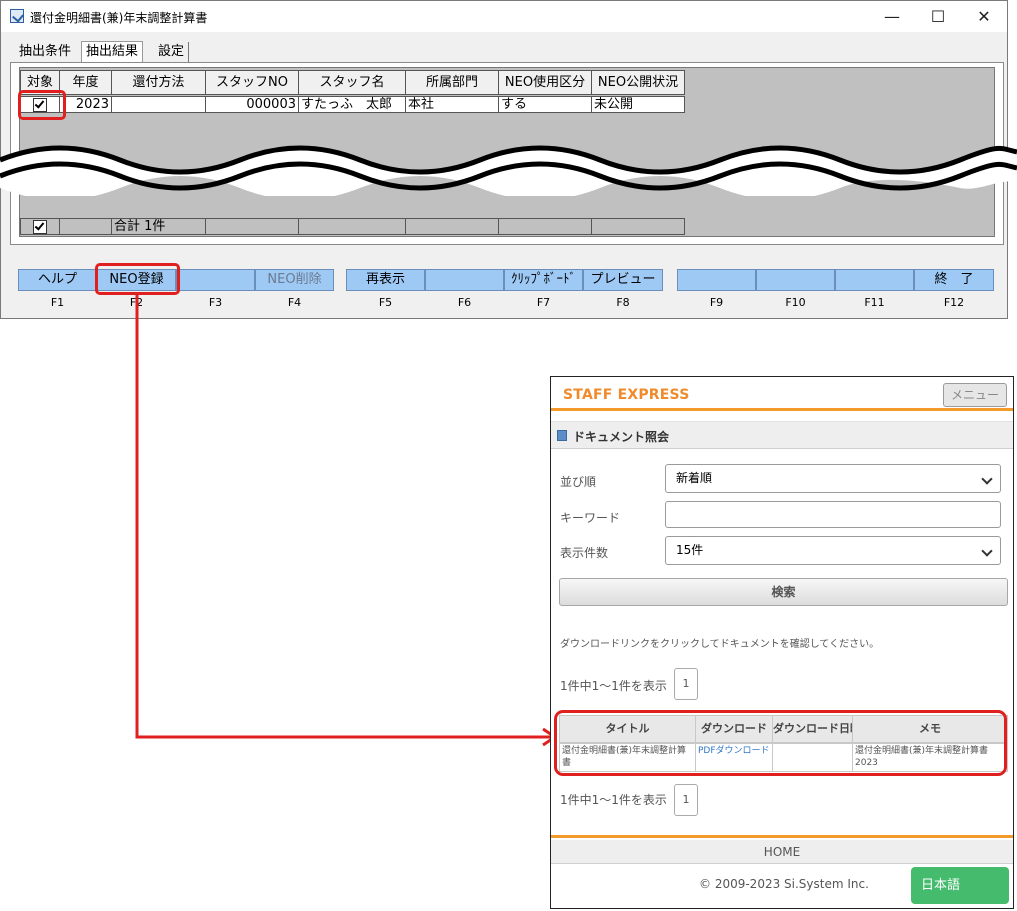 Image resolution: width=1017 pixels, height=911 pixels. Describe the element at coordinates (294, 280) in the screenshot. I see `f4-neo-delete-button: NEO削除` at that location.